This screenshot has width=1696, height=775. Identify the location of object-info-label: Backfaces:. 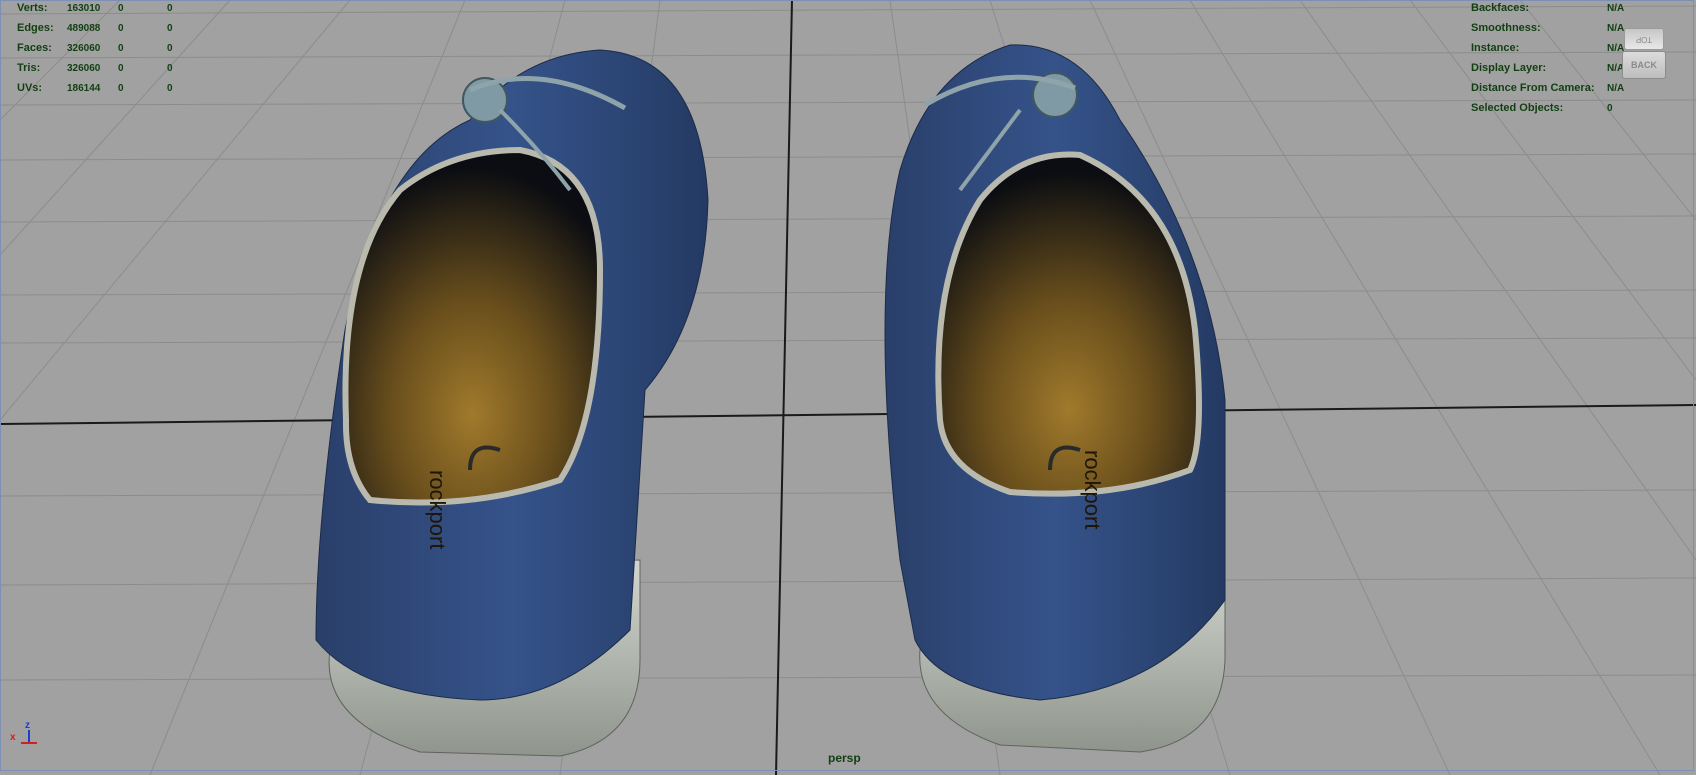
(1500, 8).